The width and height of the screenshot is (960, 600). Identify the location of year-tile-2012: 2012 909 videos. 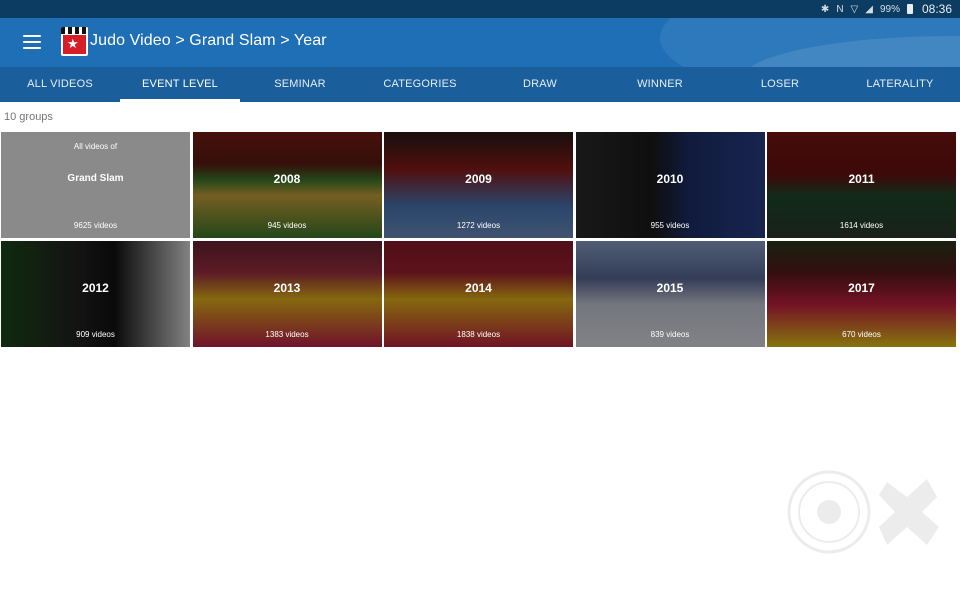
(95, 294).